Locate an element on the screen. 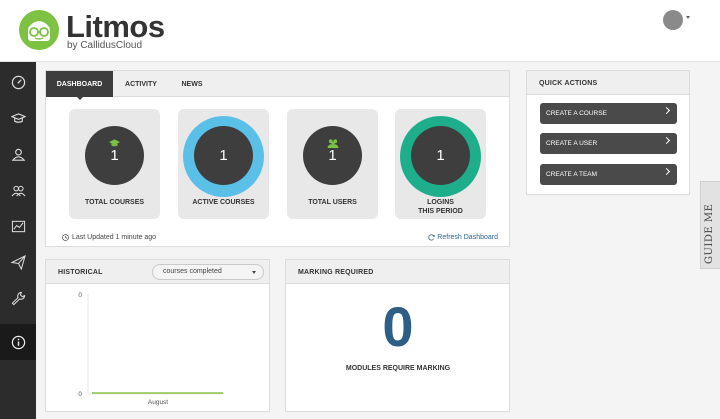 The image size is (720, 419). dashboard-icon is located at coordinates (18, 82).